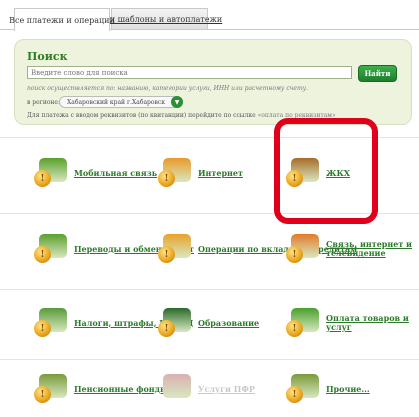  Describe the element at coordinates (176, 173) in the screenshot. I see `laptop-icon: !` at that location.